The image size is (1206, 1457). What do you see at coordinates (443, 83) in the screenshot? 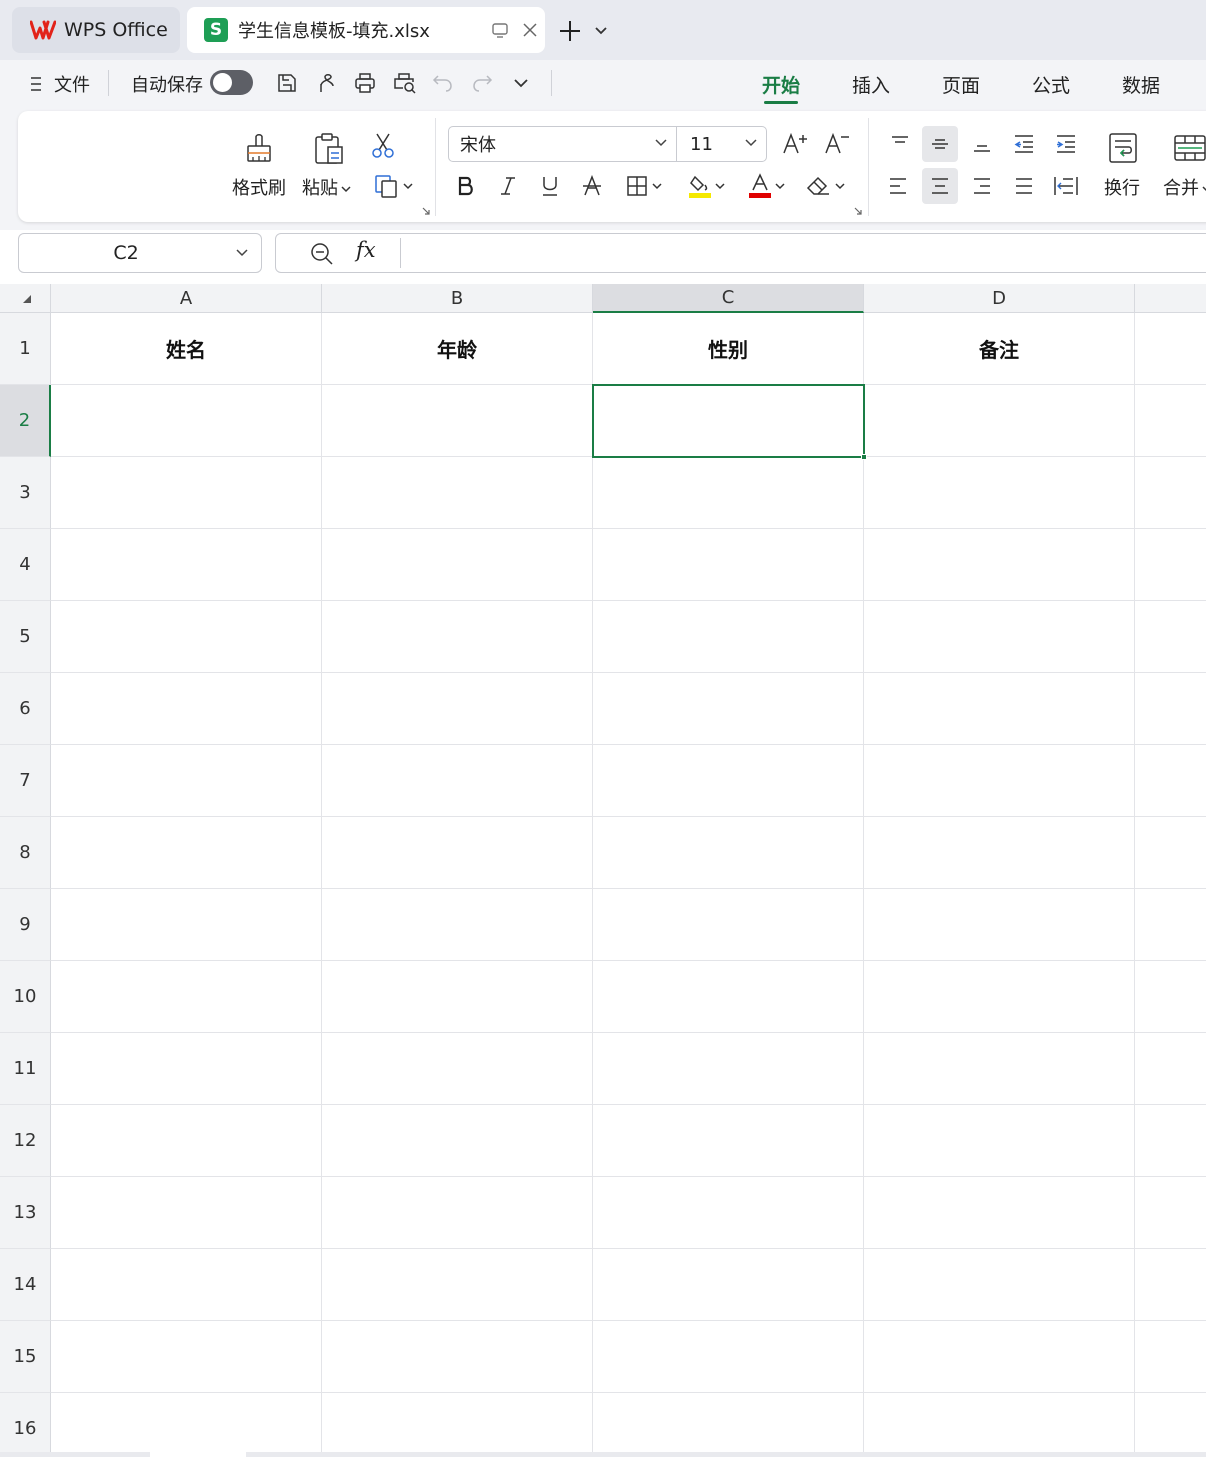
I see `undo-icon` at bounding box center [443, 83].